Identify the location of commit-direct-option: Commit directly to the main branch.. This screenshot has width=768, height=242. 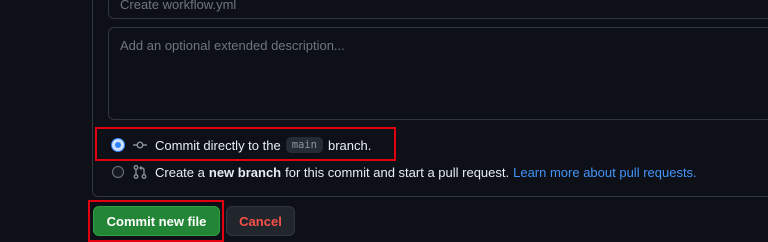
(241, 145).